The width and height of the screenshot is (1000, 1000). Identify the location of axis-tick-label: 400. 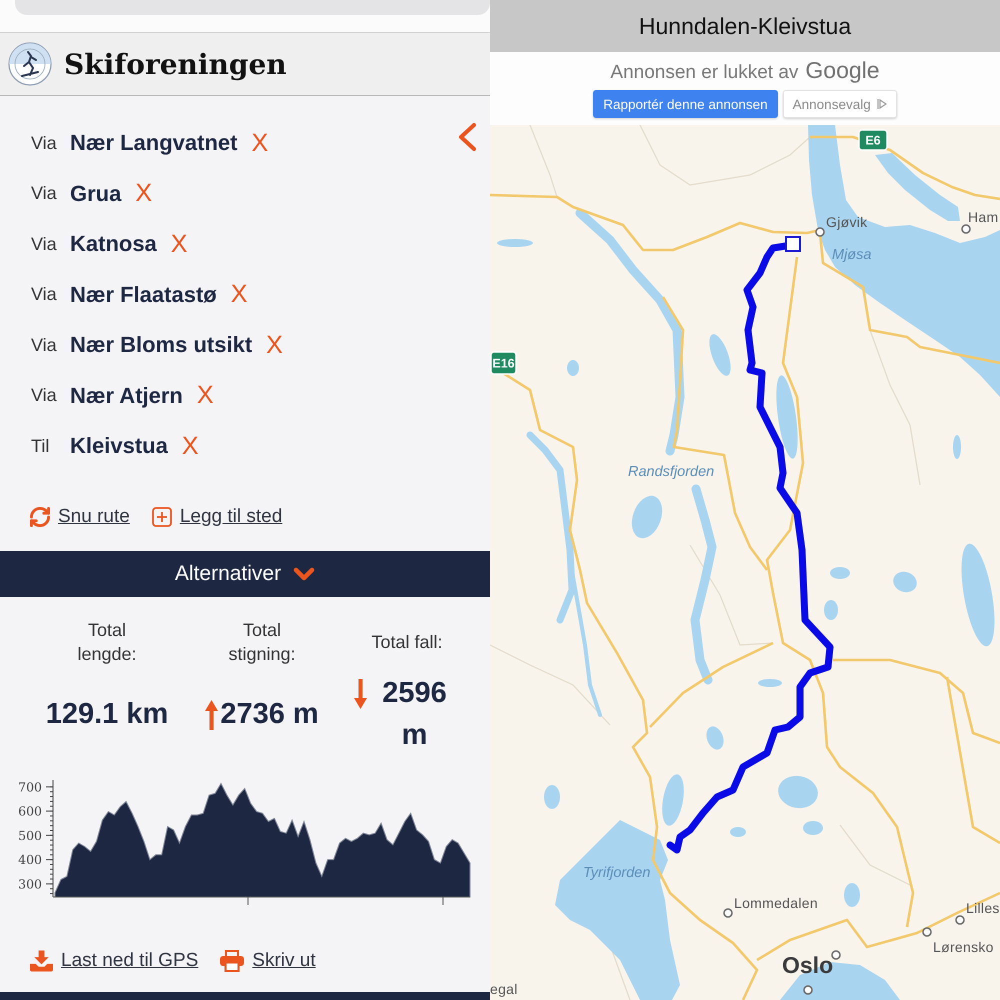
(30, 860).